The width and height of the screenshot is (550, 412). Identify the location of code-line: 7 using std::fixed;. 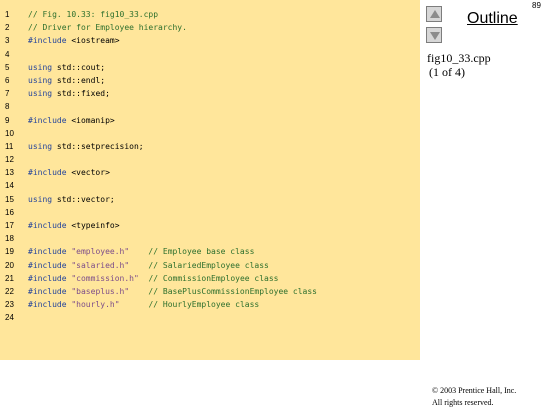
(210, 93).